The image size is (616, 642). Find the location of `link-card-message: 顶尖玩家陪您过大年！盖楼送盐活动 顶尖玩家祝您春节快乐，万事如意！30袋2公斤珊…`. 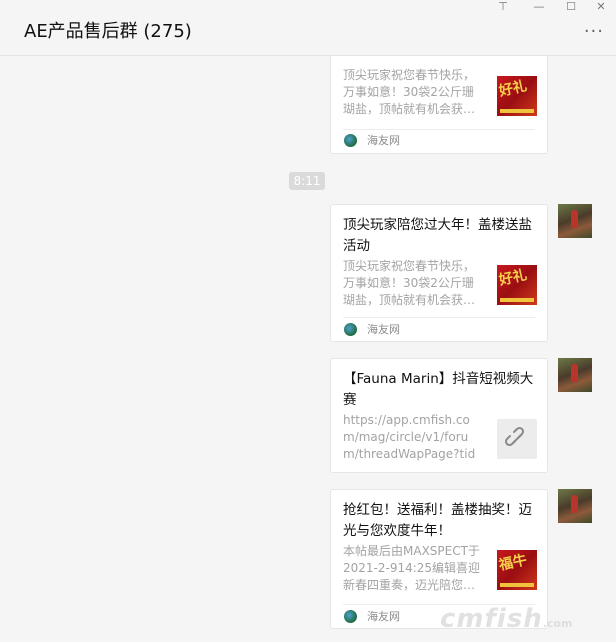

link-card-message: 顶尖玩家陪您过大年！盖楼送盐活动 顶尖玩家祝您春节快乐，万事如意！30袋2公斤珊… is located at coordinates (439, 273).